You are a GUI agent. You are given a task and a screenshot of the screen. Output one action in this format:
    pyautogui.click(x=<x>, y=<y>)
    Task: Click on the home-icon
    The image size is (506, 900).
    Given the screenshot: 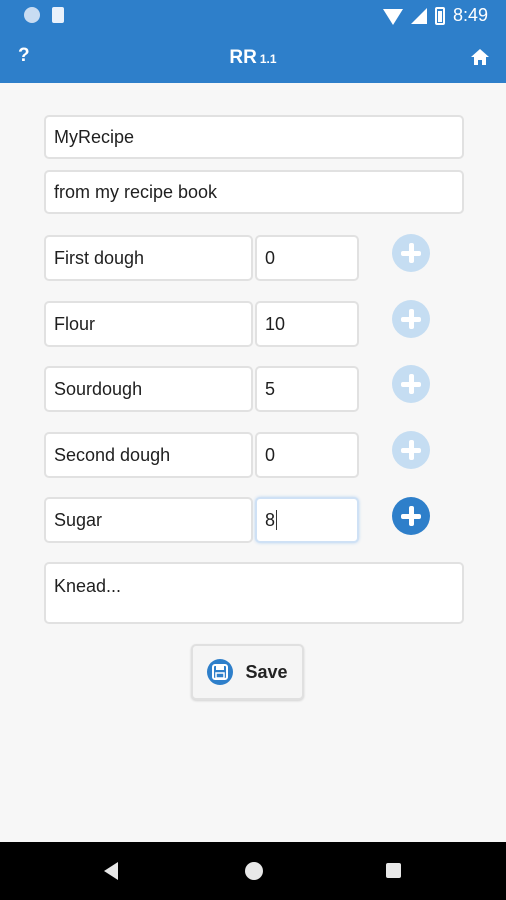 What is the action you would take?
    pyautogui.click(x=480, y=57)
    